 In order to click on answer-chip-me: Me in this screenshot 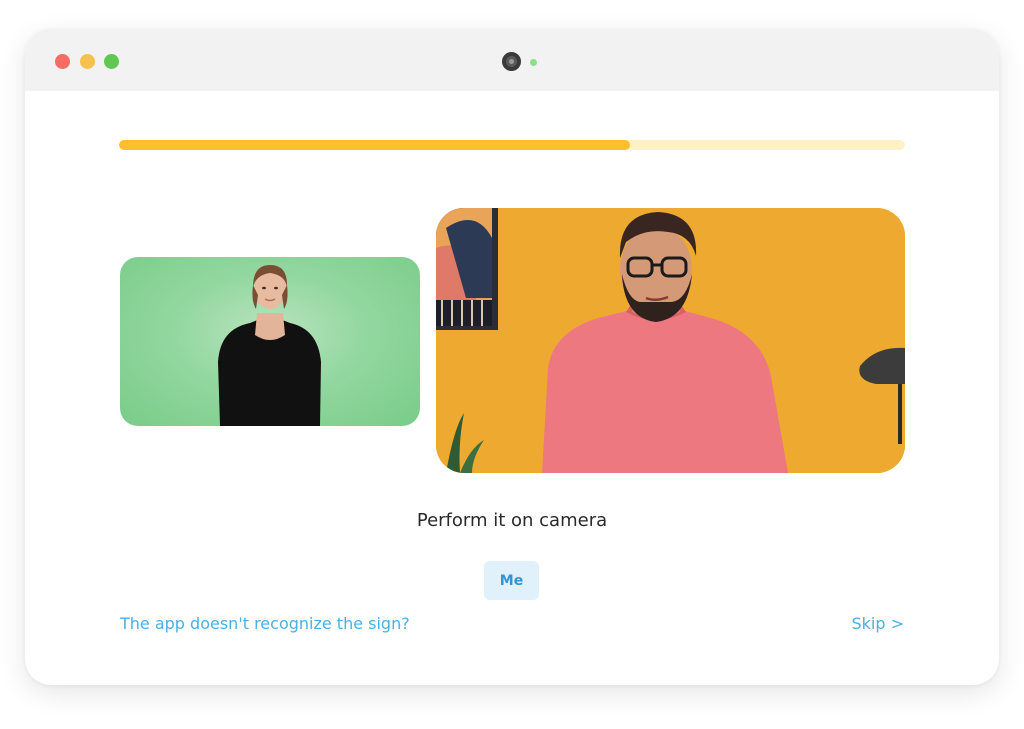, I will do `click(511, 580)`.